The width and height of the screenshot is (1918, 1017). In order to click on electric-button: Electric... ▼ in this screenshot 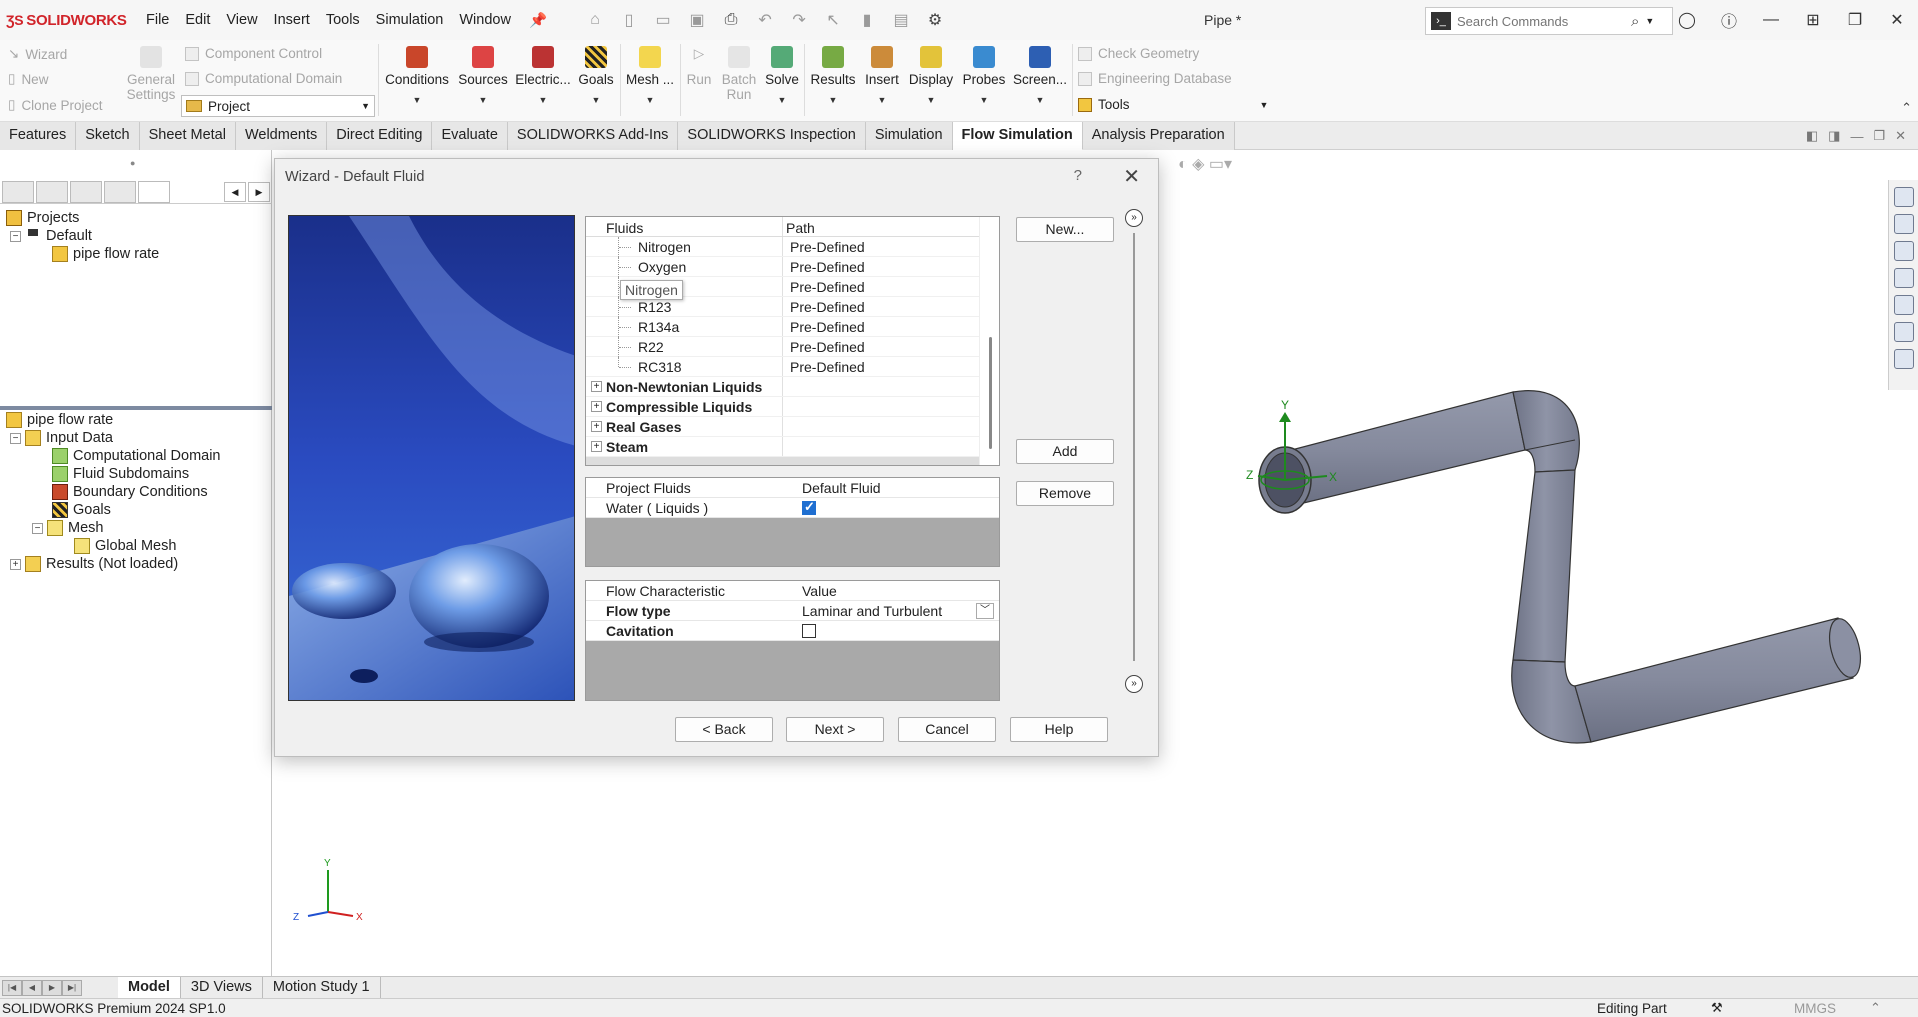, I will do `click(543, 75)`.